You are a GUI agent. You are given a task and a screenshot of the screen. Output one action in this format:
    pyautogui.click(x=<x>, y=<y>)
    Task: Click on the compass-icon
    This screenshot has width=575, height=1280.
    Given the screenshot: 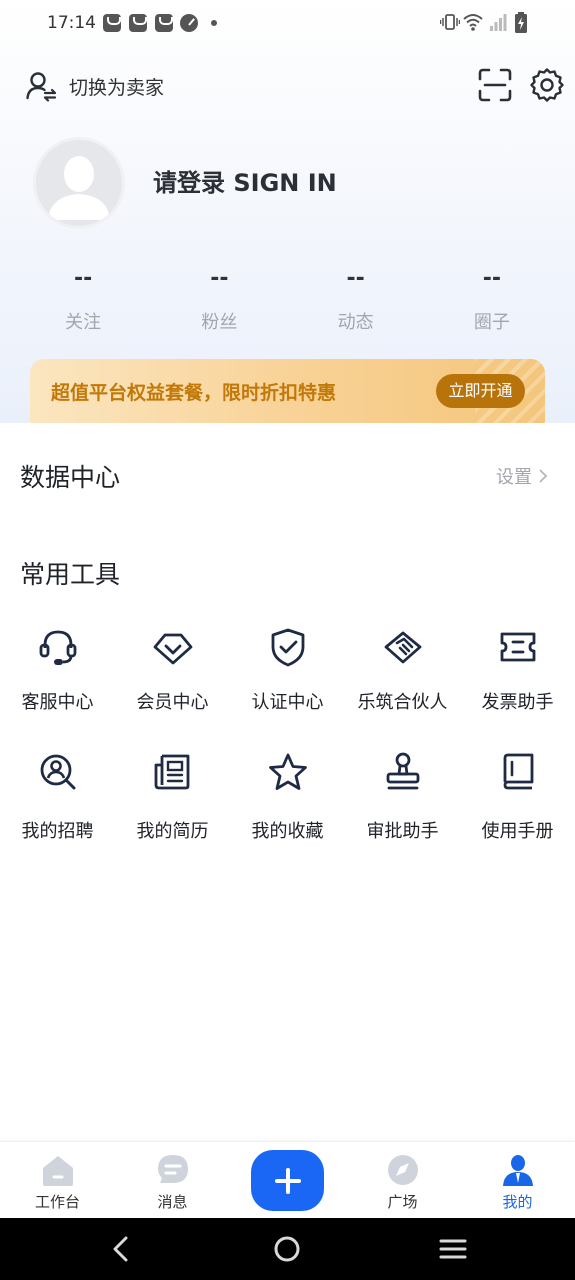 What is the action you would take?
    pyautogui.click(x=402, y=1170)
    